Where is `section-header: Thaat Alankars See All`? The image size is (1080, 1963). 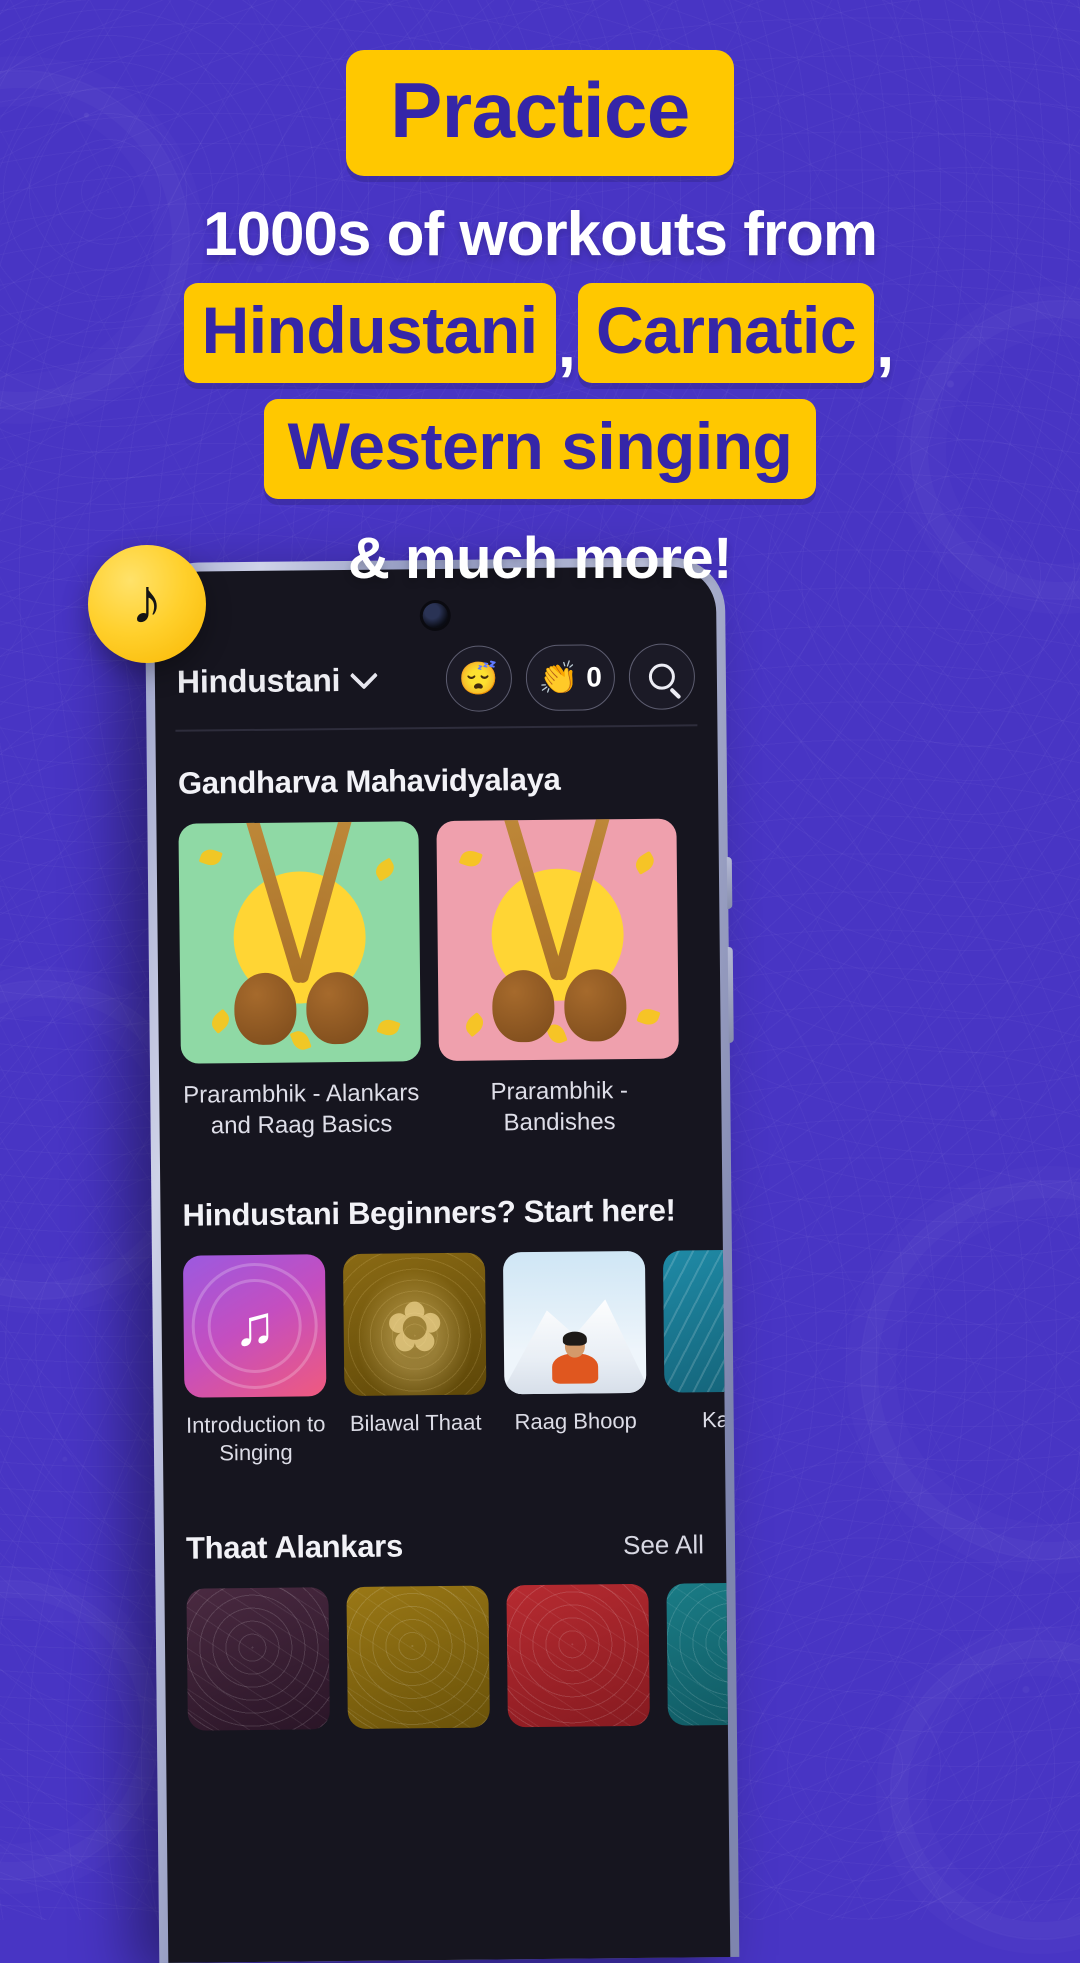 section-header: Thaat Alankars See All is located at coordinates (445, 1545).